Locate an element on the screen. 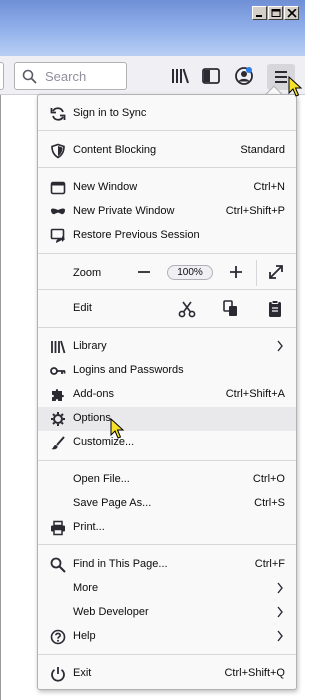  power-icon is located at coordinates (58, 674).